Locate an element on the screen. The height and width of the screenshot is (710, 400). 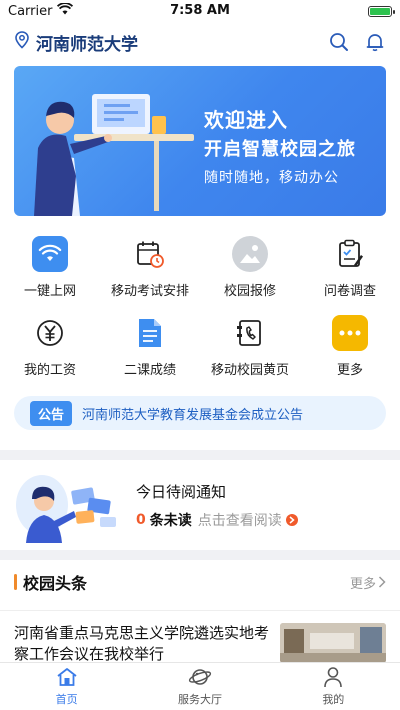
news-item-title: 河南省重点马克思主义学院遴选实地考察工作会议在我校举行 is located at coordinates (142, 643).